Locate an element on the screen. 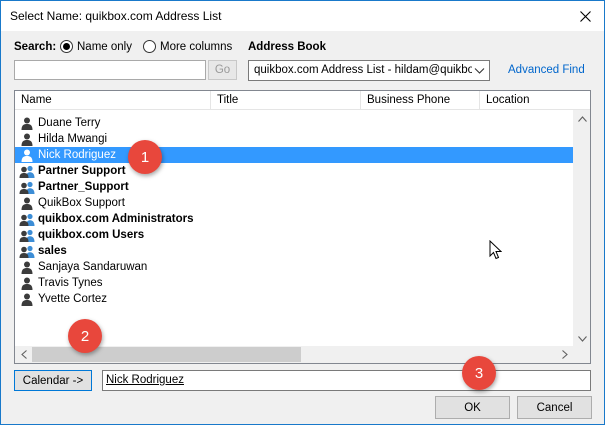 This screenshot has width=605, height=425. column-header-business-phone: Business Phone is located at coordinates (420, 100).